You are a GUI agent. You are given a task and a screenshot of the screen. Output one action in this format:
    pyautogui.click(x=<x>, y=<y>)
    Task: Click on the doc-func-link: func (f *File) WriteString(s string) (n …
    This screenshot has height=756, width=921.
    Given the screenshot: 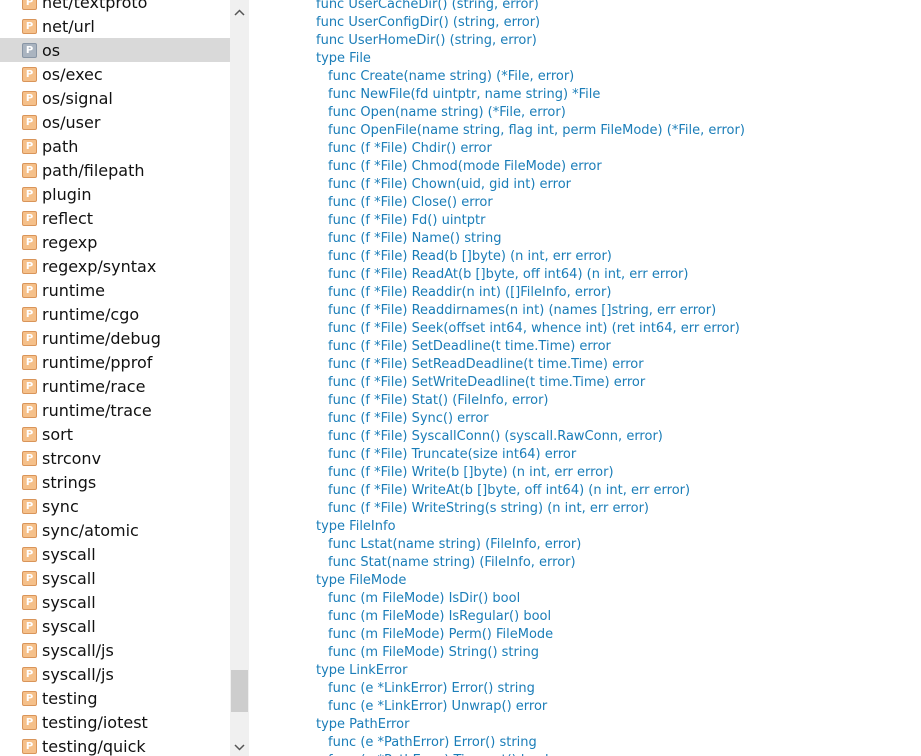 What is the action you would take?
    pyautogui.click(x=530, y=509)
    